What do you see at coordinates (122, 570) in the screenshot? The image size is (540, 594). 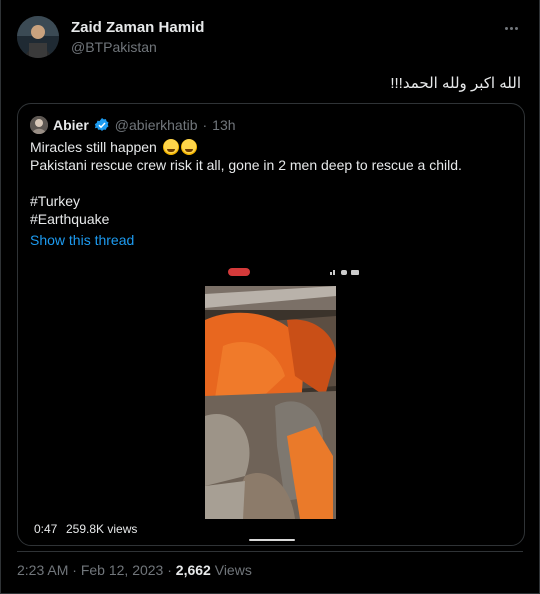 I see `tweet-date: Feb 12, 2023` at bounding box center [122, 570].